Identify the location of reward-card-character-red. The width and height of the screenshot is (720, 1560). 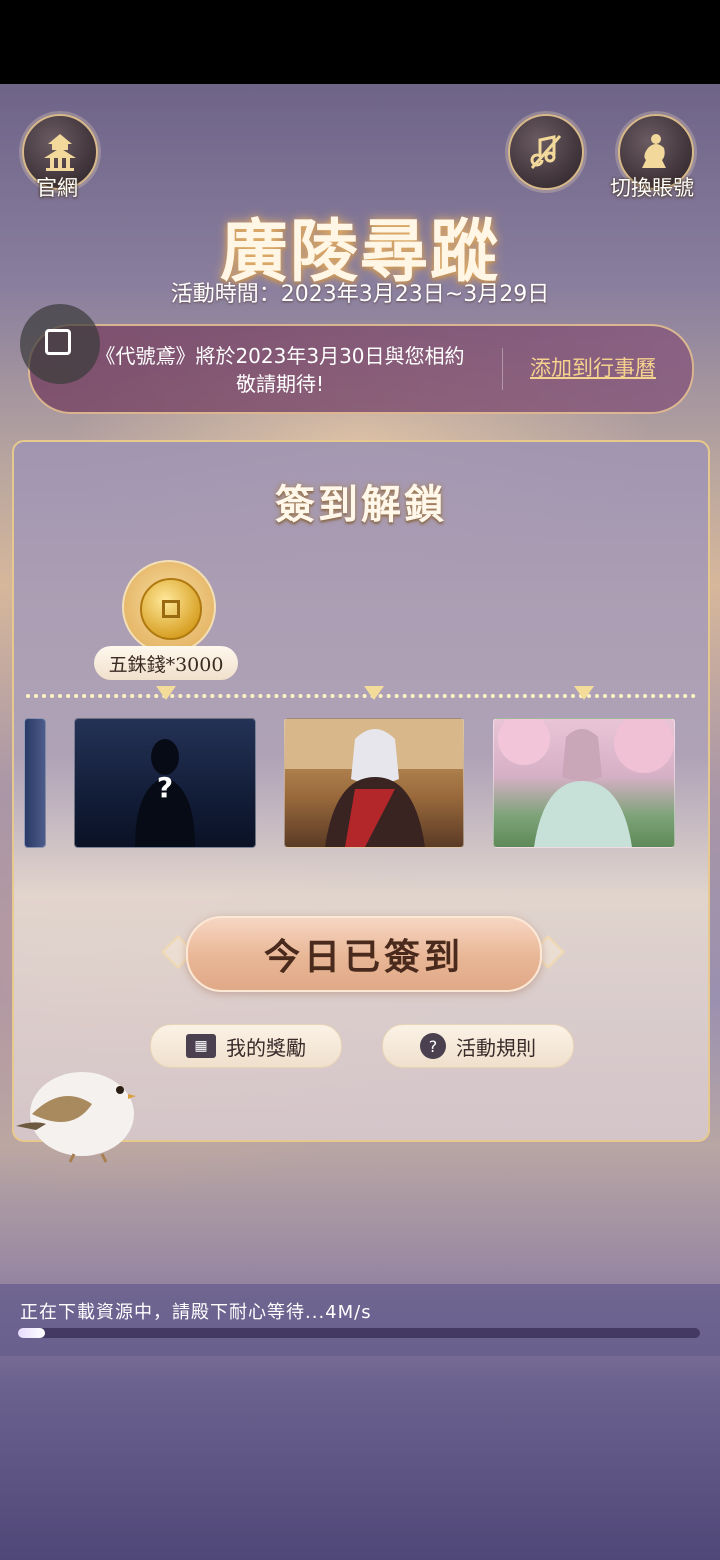
(374, 783).